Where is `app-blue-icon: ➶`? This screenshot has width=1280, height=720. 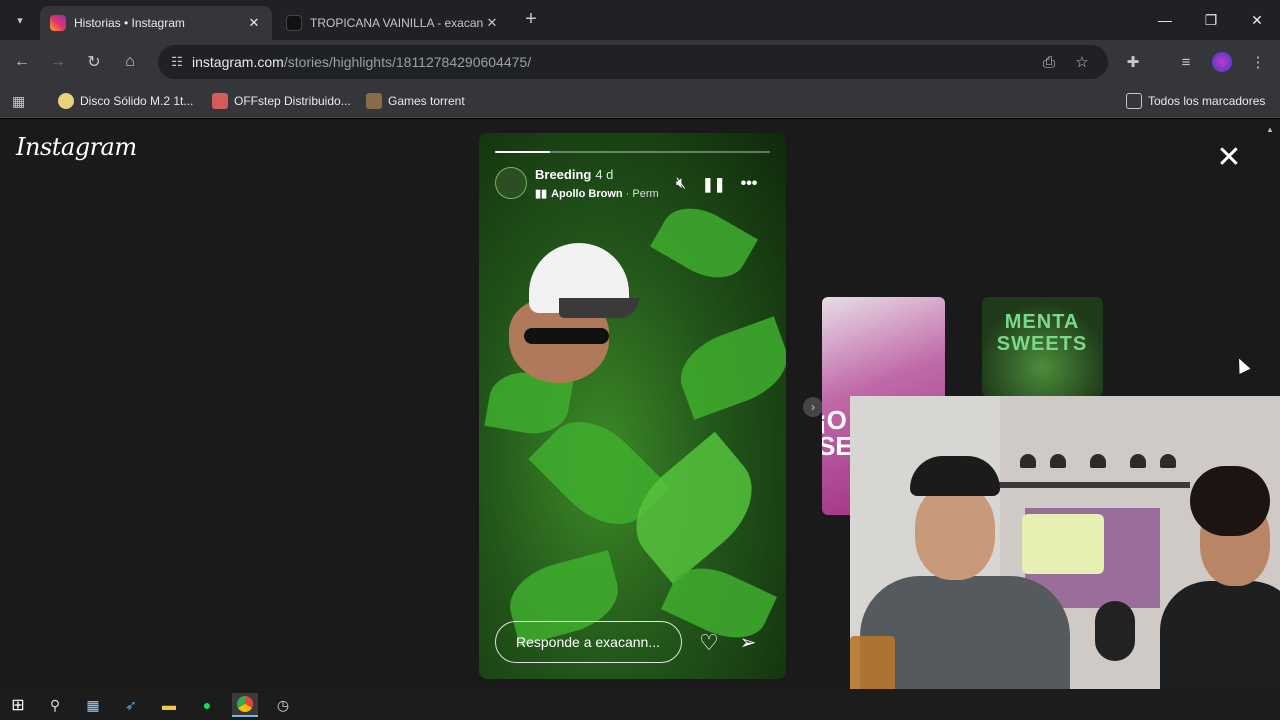
app-blue-icon: ➶ is located at coordinates (131, 705).